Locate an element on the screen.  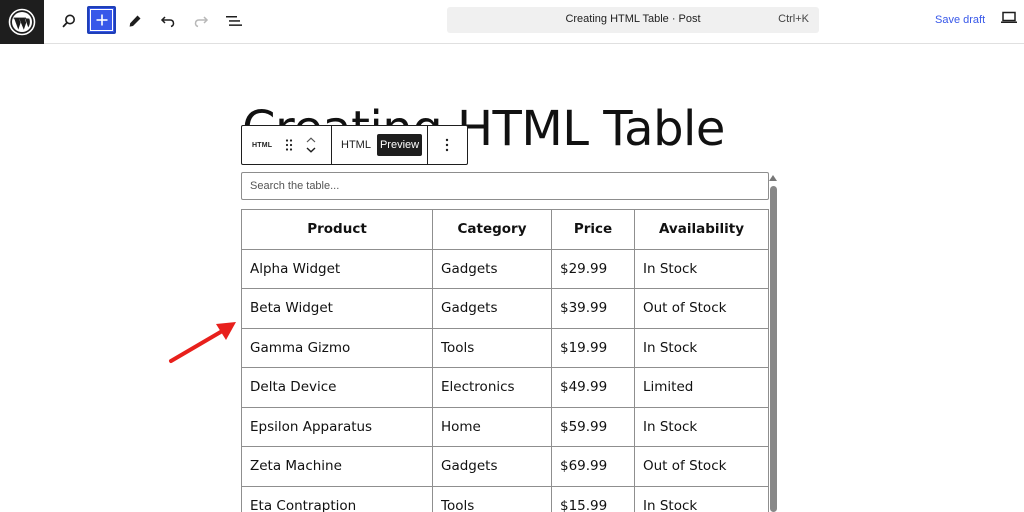
more-vertical-icon is located at coordinates (447, 145).